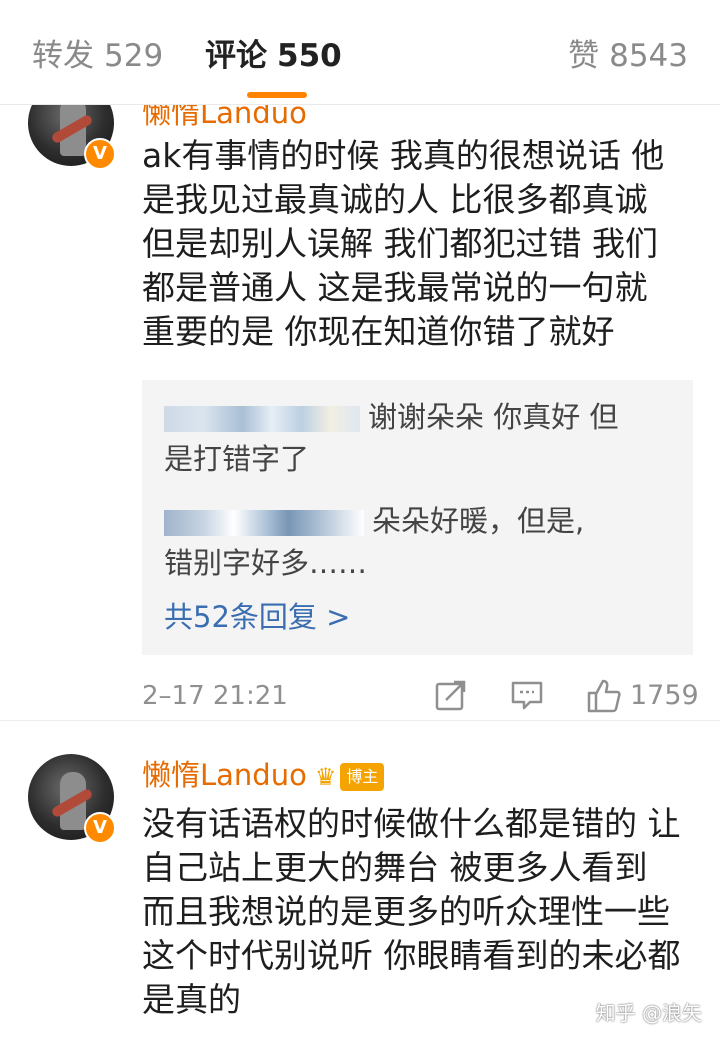 The image size is (720, 1040). I want to click on comment-icon, so click(527, 695).